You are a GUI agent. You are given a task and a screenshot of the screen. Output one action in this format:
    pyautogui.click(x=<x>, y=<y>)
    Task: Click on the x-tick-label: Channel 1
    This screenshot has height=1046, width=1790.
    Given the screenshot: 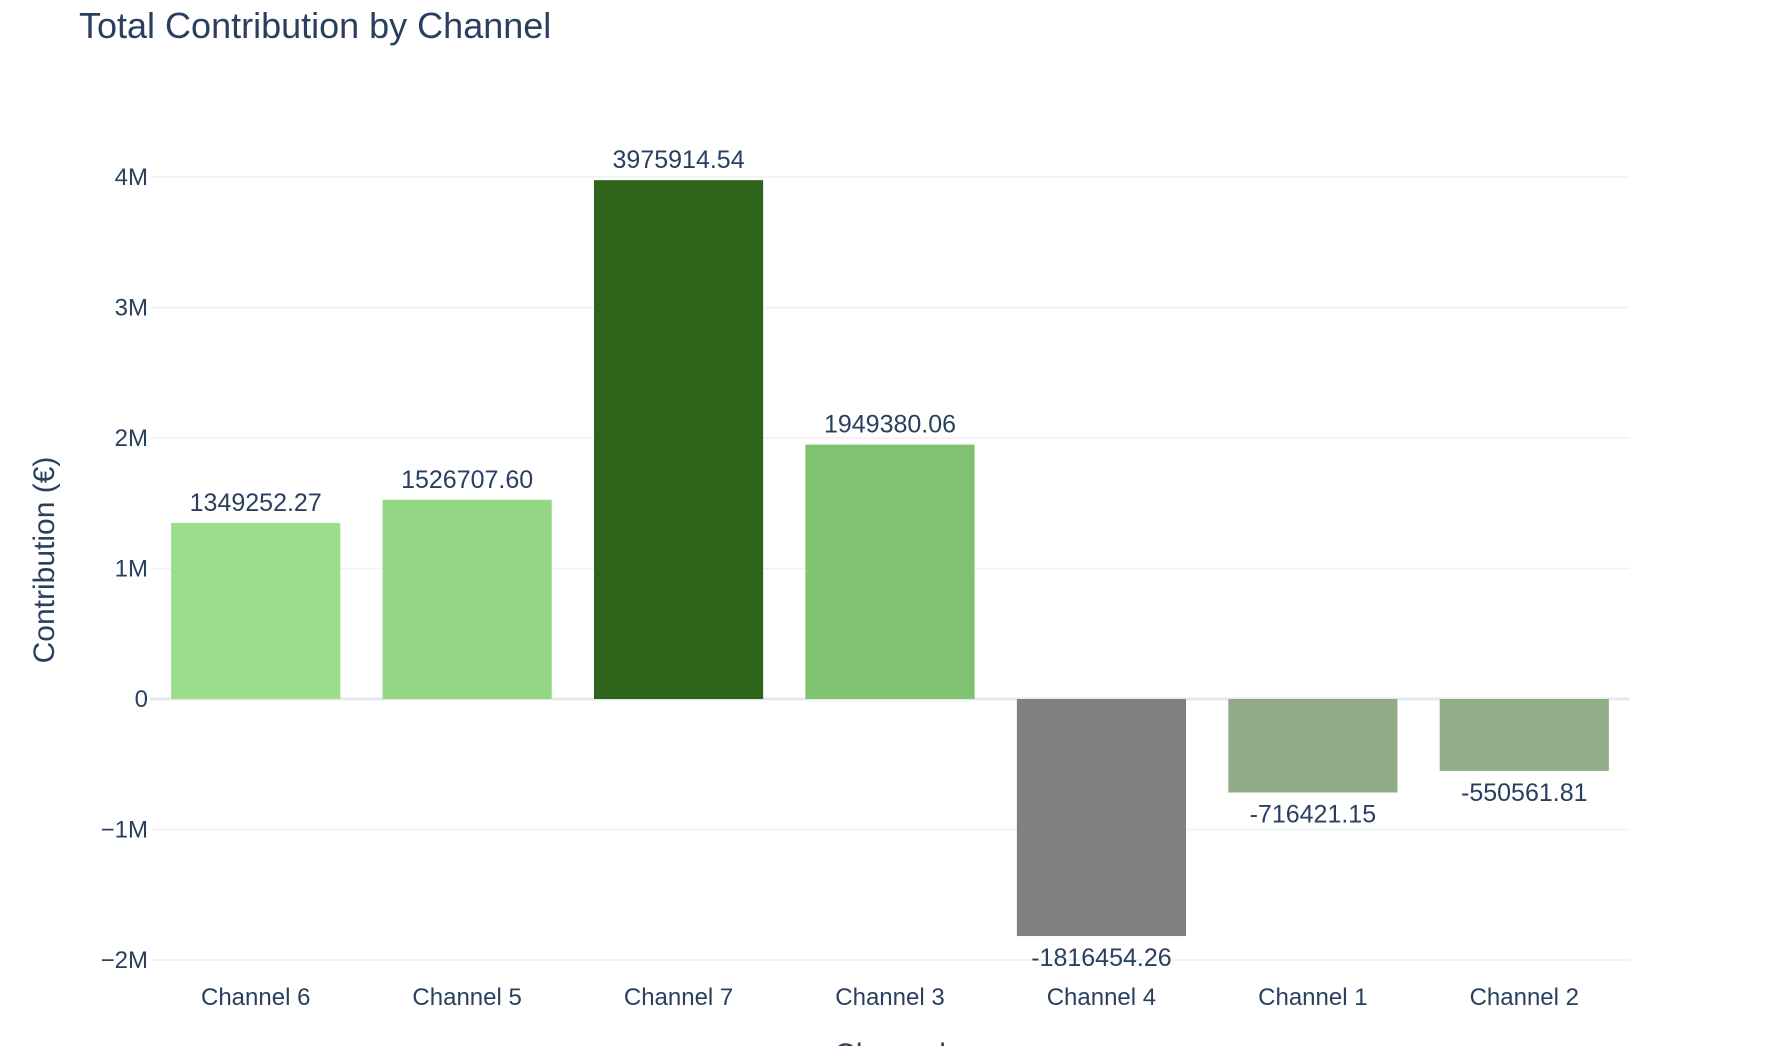 What is the action you would take?
    pyautogui.click(x=1312, y=997)
    